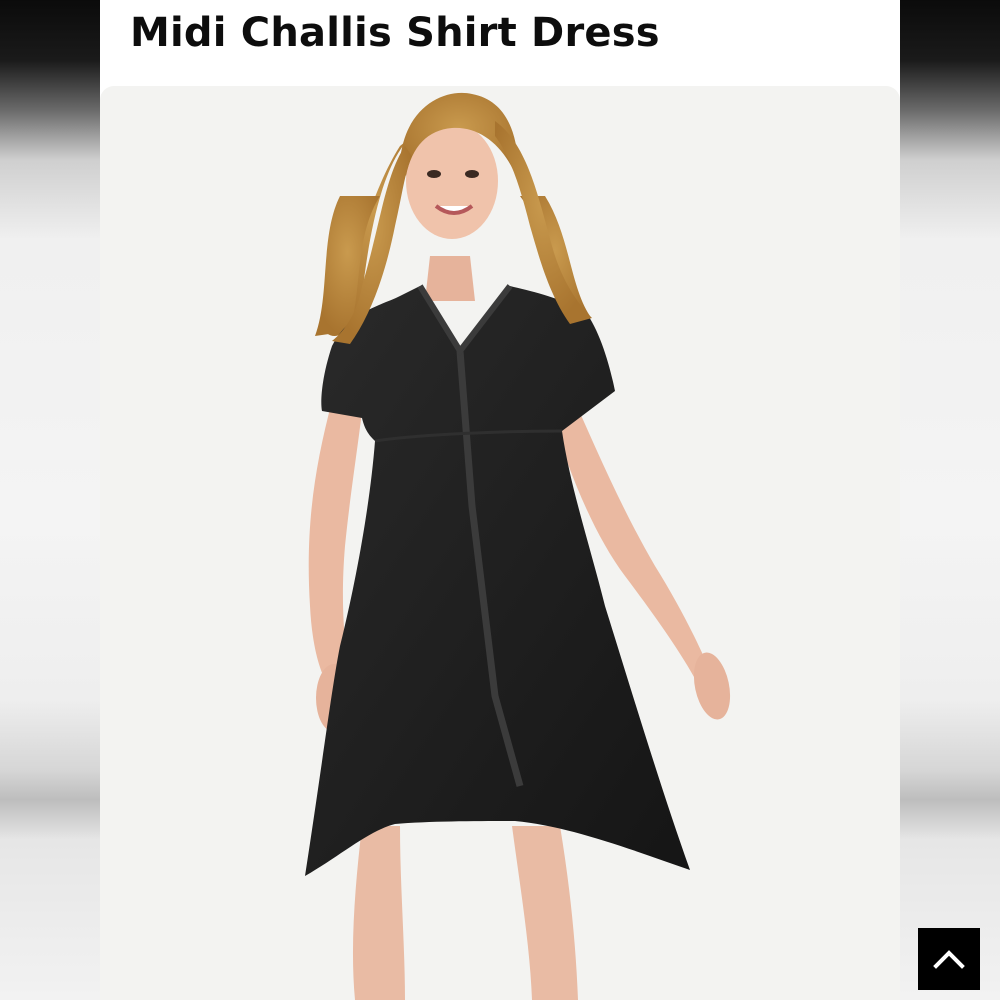 The width and height of the screenshot is (1000, 1000). What do you see at coordinates (950, 500) in the screenshot?
I see `backdrop-right` at bounding box center [950, 500].